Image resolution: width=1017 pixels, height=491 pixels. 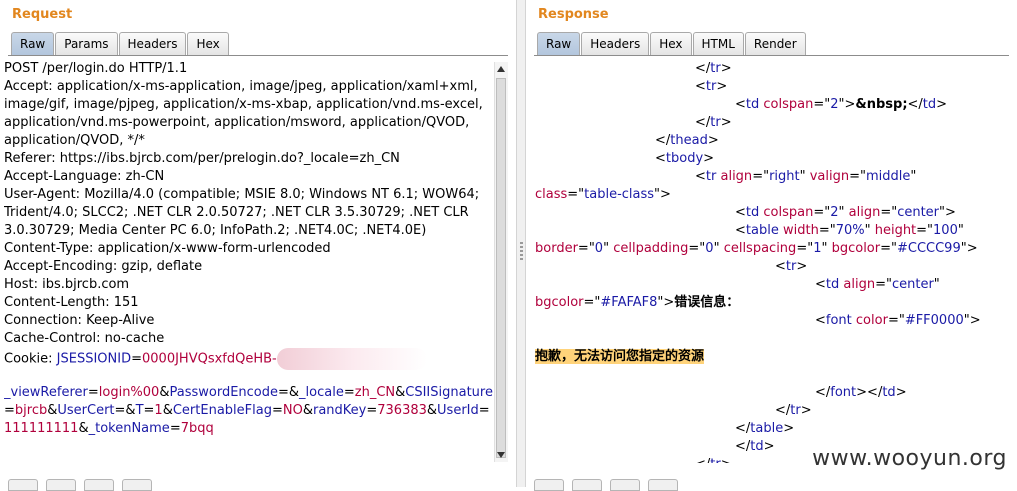 I want to click on request-line: Content-Length: 151, so click(x=71, y=302).